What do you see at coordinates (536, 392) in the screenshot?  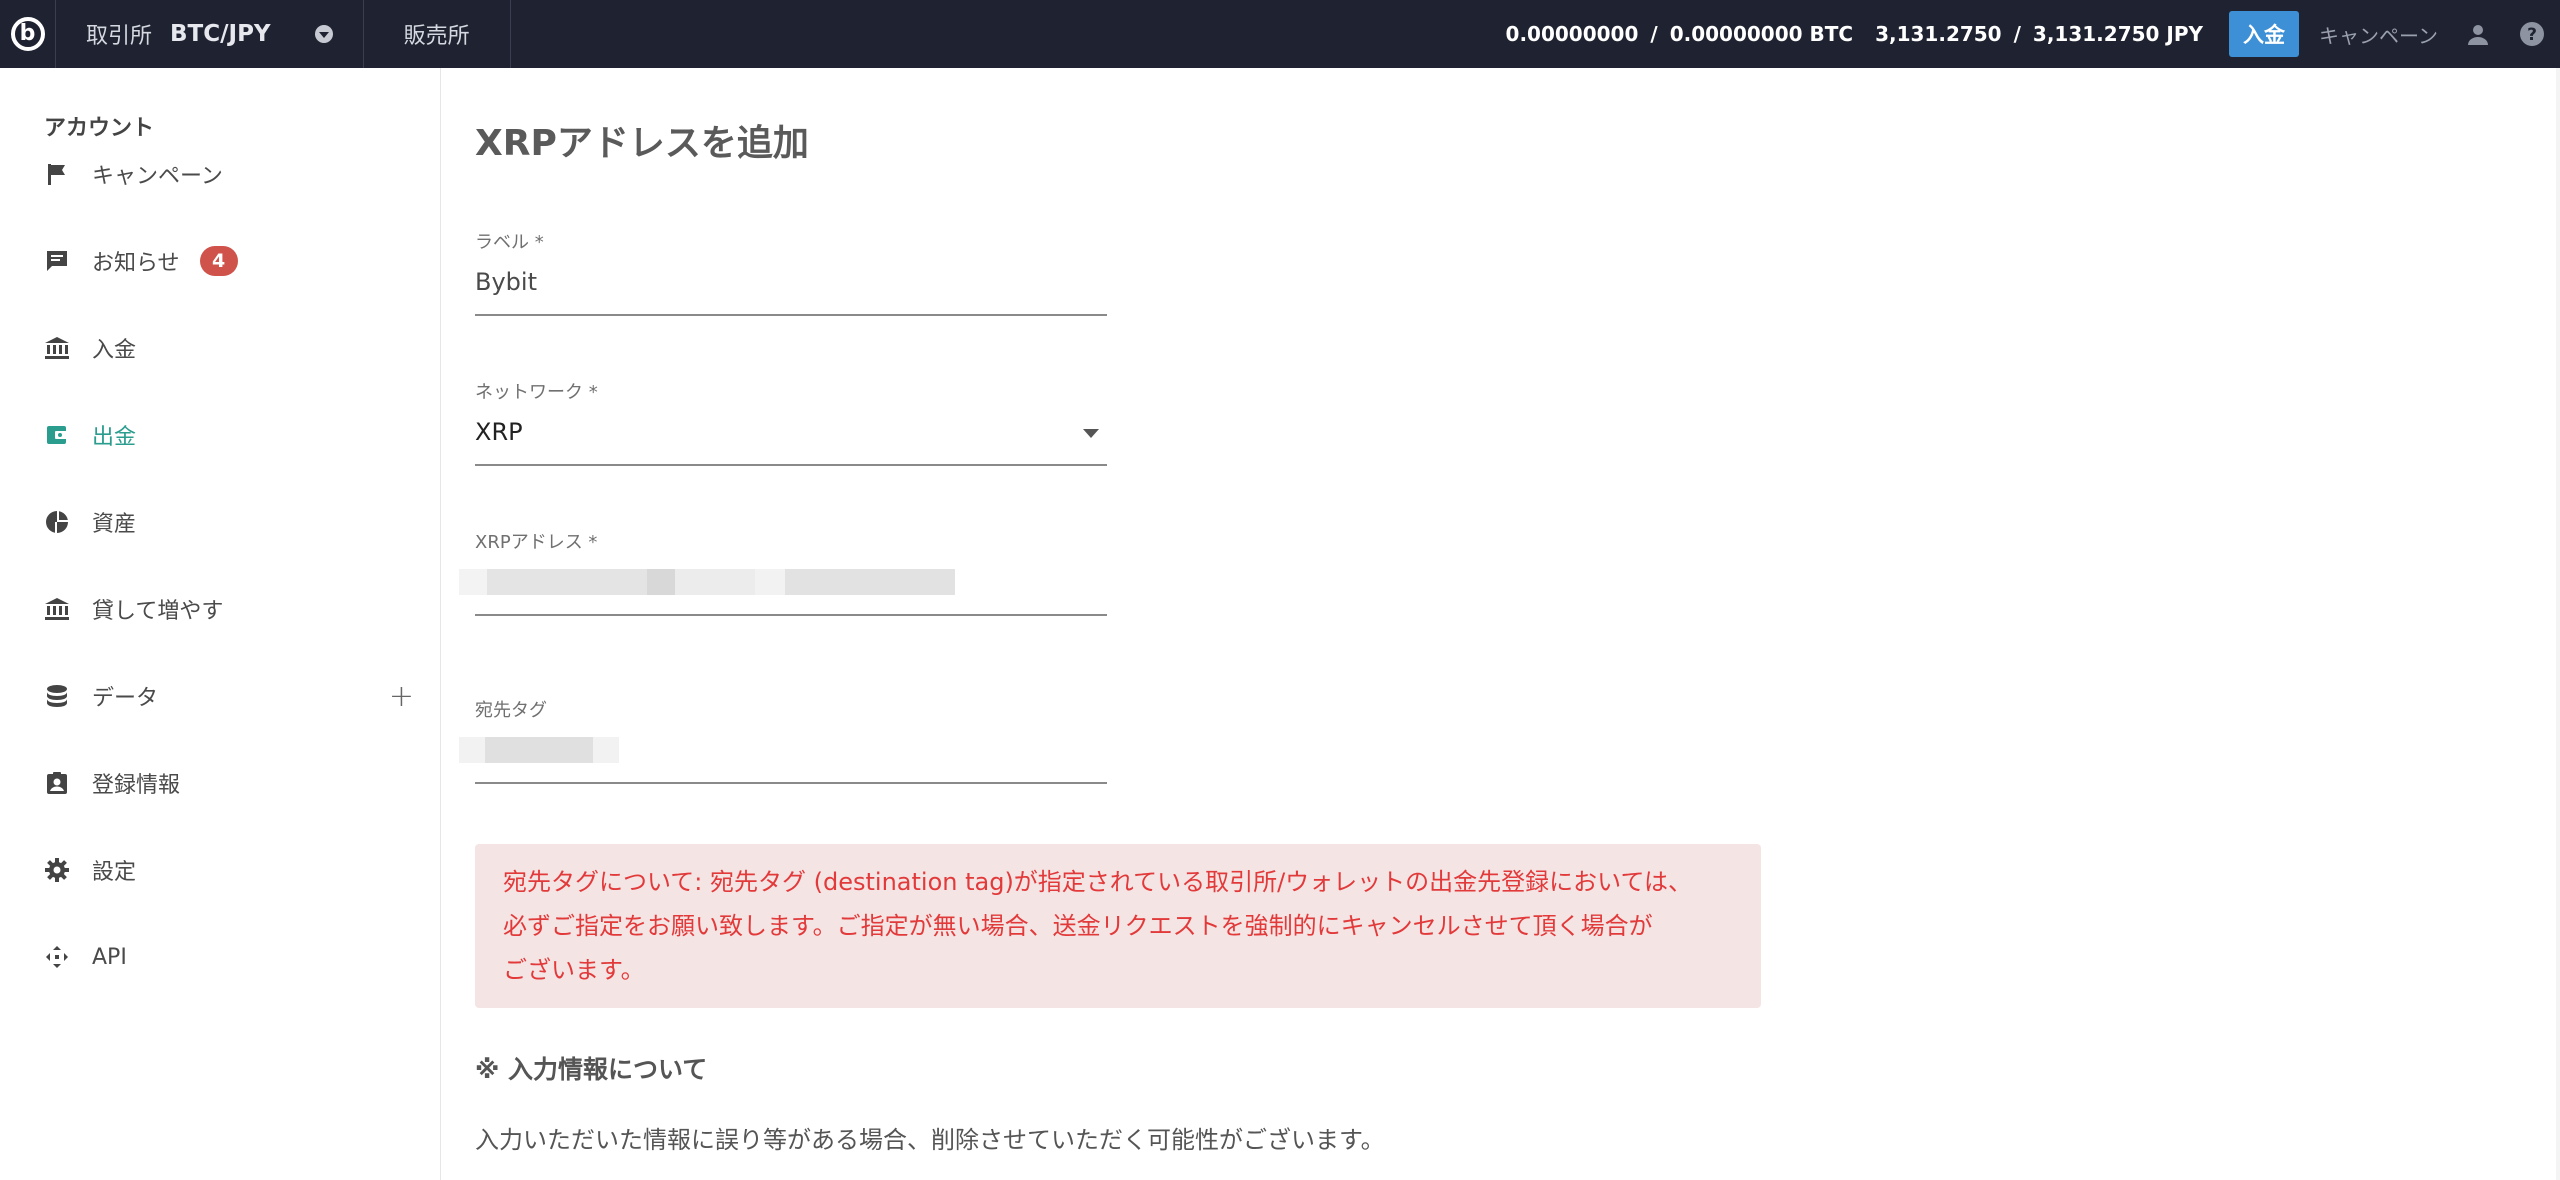 I see `network-field-label: ネットワーク *` at bounding box center [536, 392].